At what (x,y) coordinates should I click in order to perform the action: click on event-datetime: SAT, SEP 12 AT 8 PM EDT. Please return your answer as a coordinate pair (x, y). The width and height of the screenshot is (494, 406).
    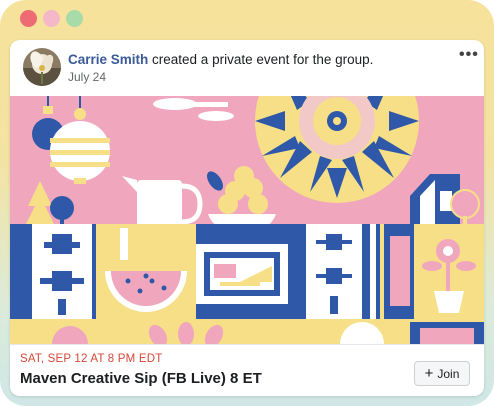
    Looking at the image, I should click on (91, 359).